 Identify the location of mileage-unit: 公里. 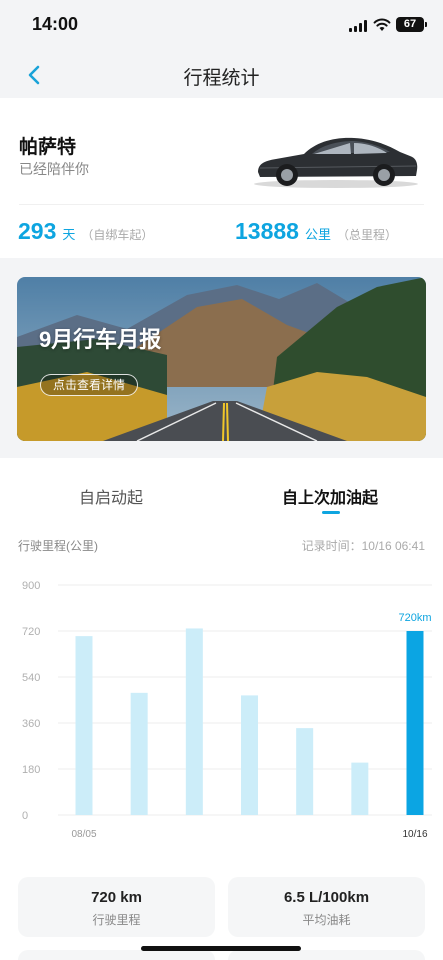
(317, 234).